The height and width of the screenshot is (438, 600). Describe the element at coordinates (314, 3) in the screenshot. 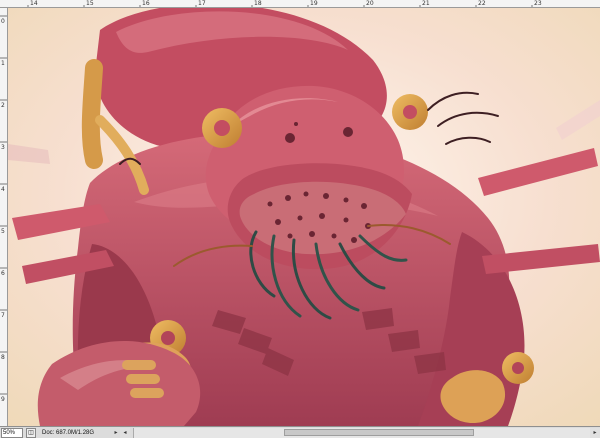

I see `ruler-label-19: 19` at that location.